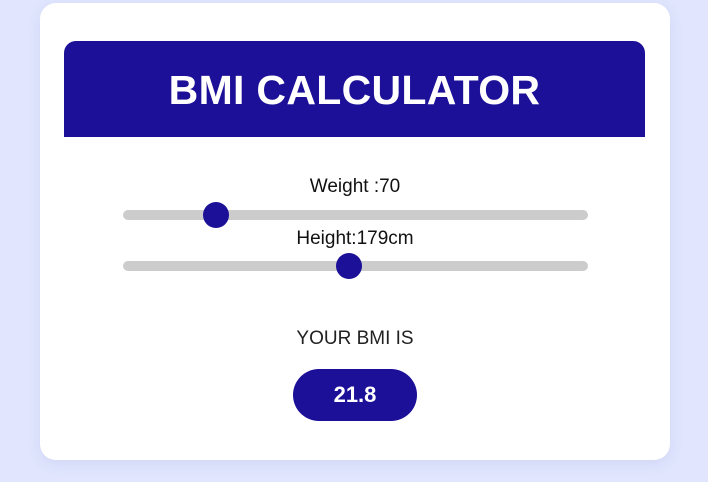  I want to click on weight-slider, so click(355, 215).